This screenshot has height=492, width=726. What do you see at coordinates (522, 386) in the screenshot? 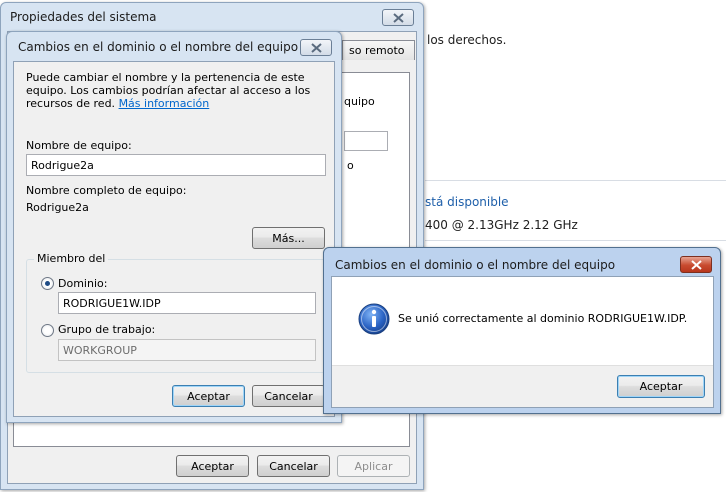
I see `message-button-bar: Aceptar` at bounding box center [522, 386].